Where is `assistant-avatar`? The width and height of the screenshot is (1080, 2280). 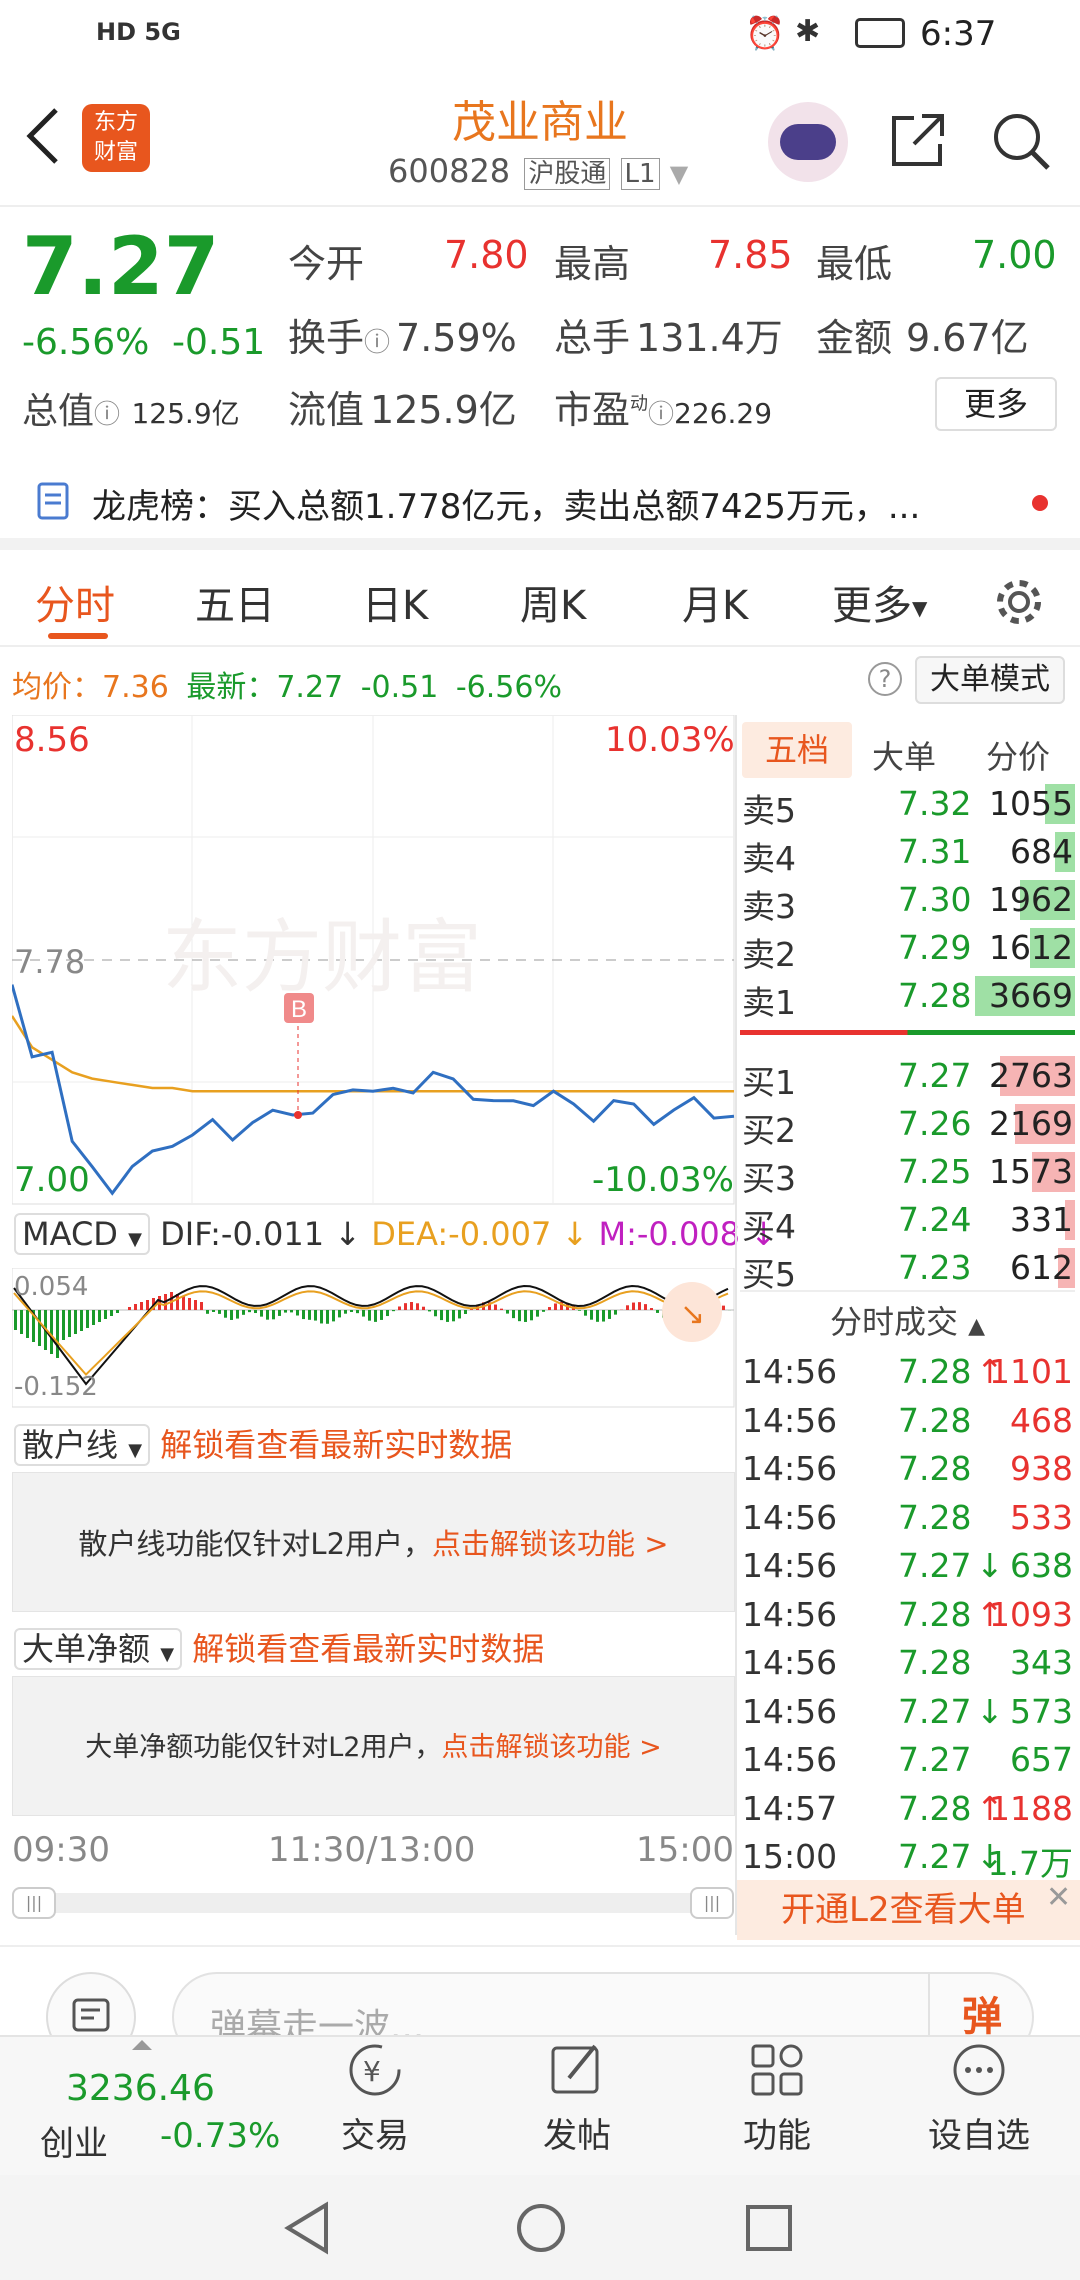 assistant-avatar is located at coordinates (808, 142).